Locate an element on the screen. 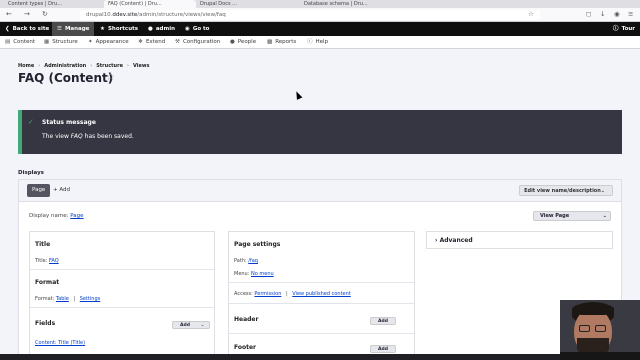  star-icon: ★ is located at coordinates (102, 29).